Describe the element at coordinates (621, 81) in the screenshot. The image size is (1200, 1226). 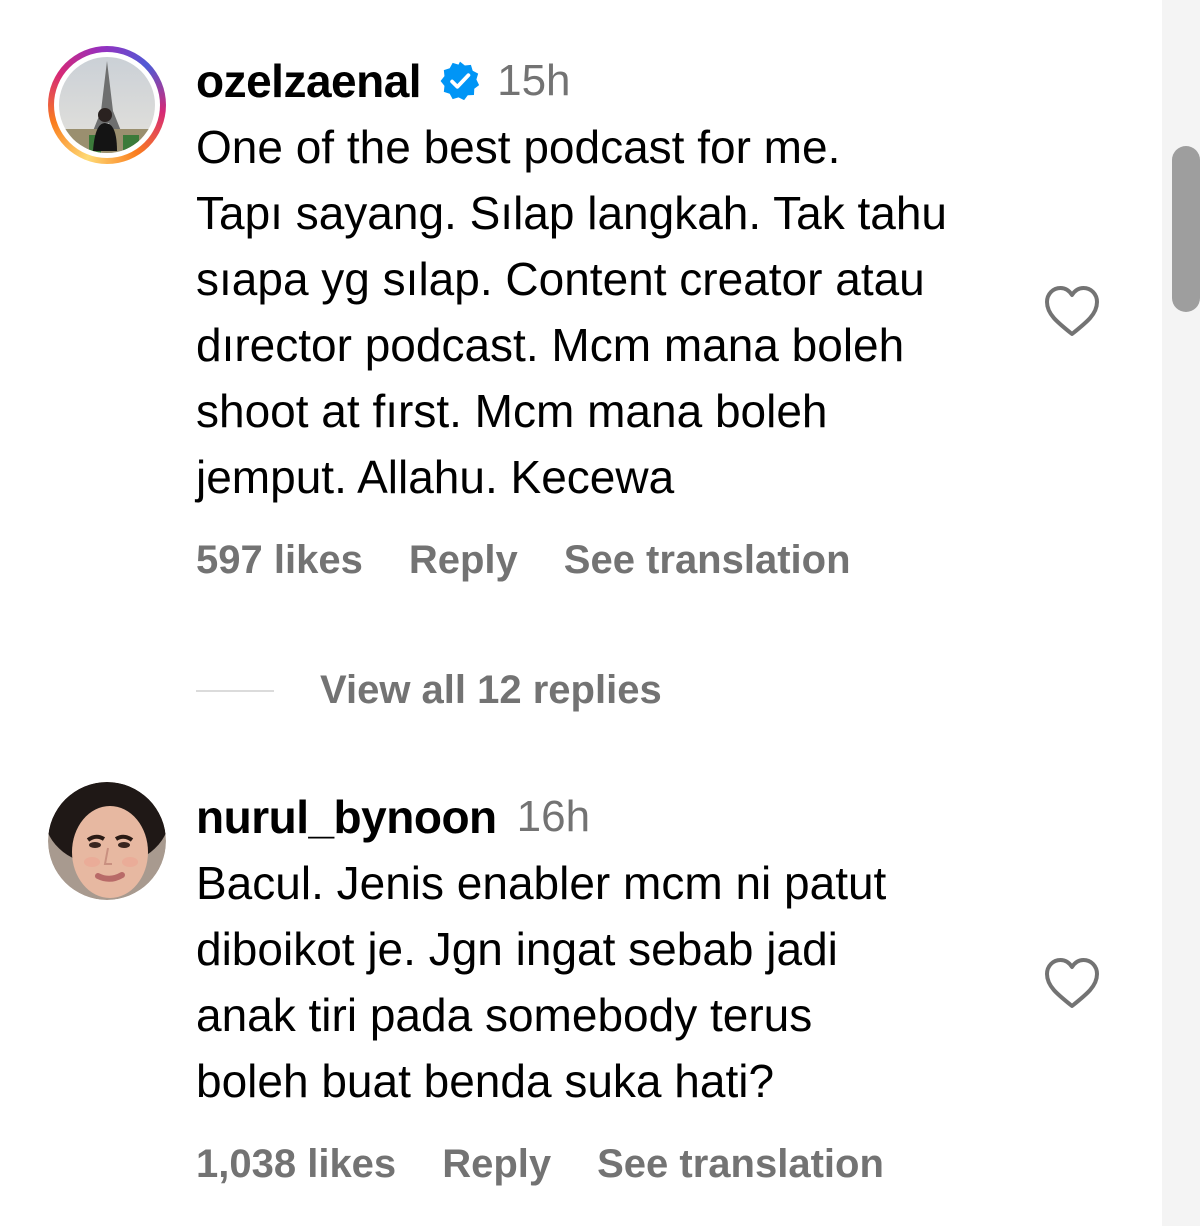
I see `comment-header: ozelzaenal 15h` at that location.